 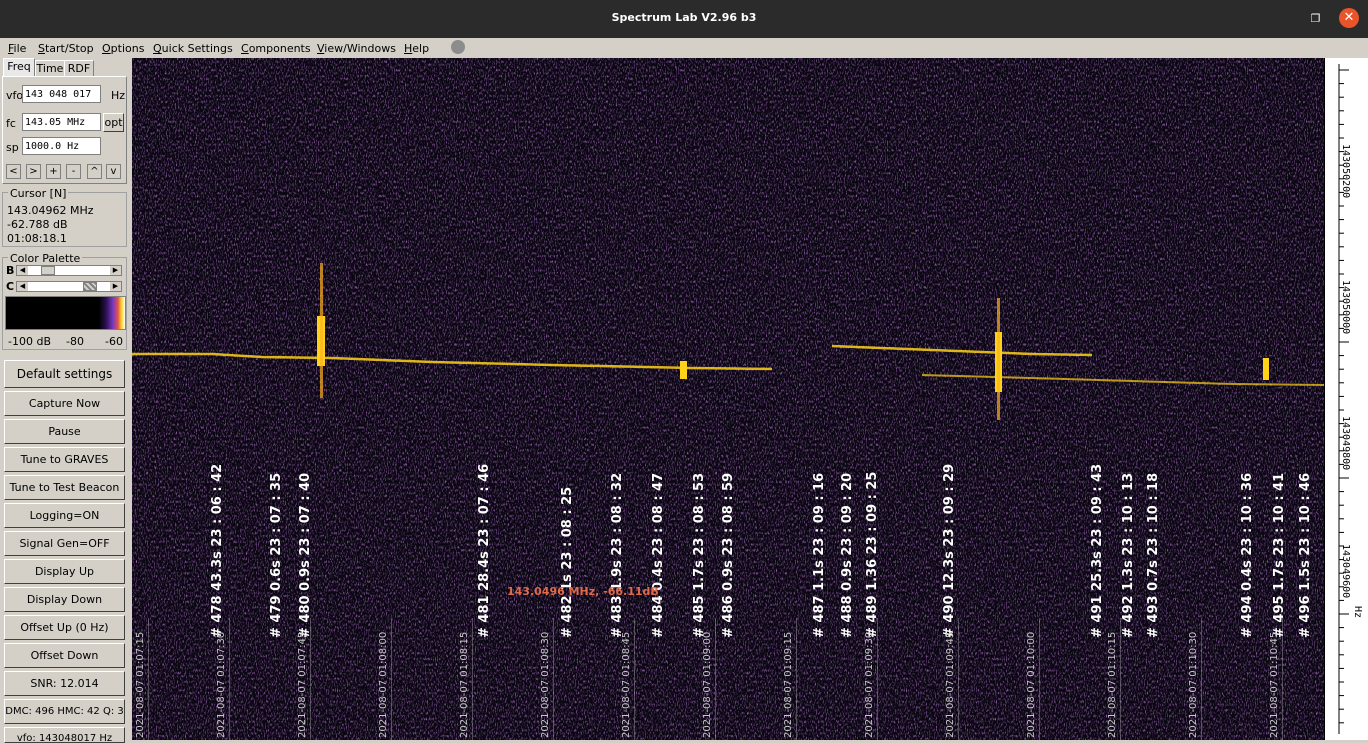 I want to click on meteor-echo-490-tail, so click(x=998, y=359).